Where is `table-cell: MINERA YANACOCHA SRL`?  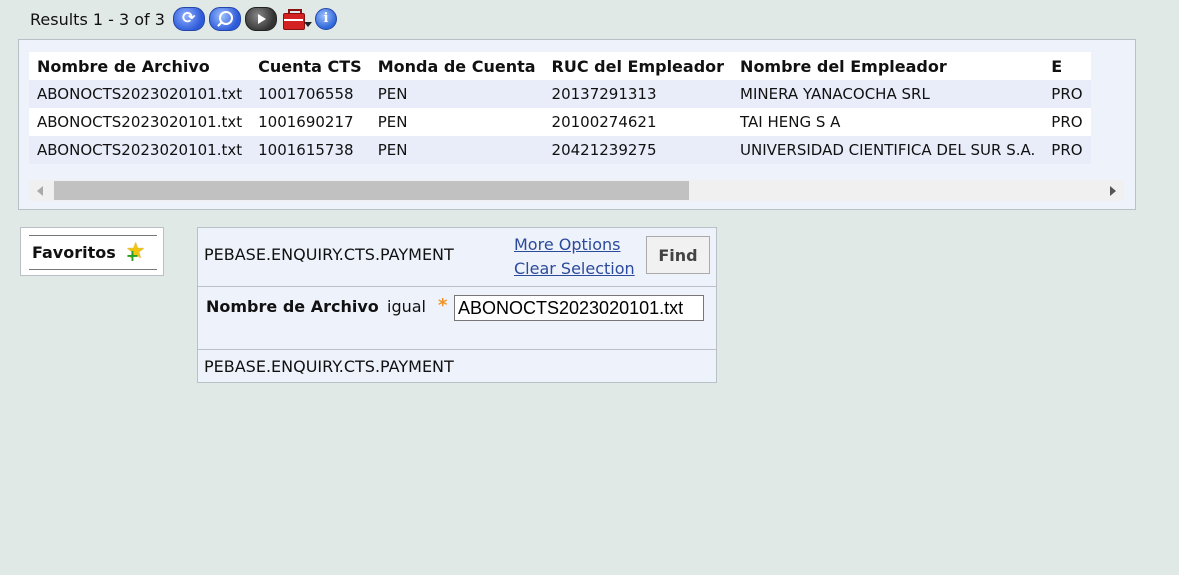
table-cell: MINERA YANACOCHA SRL is located at coordinates (888, 94).